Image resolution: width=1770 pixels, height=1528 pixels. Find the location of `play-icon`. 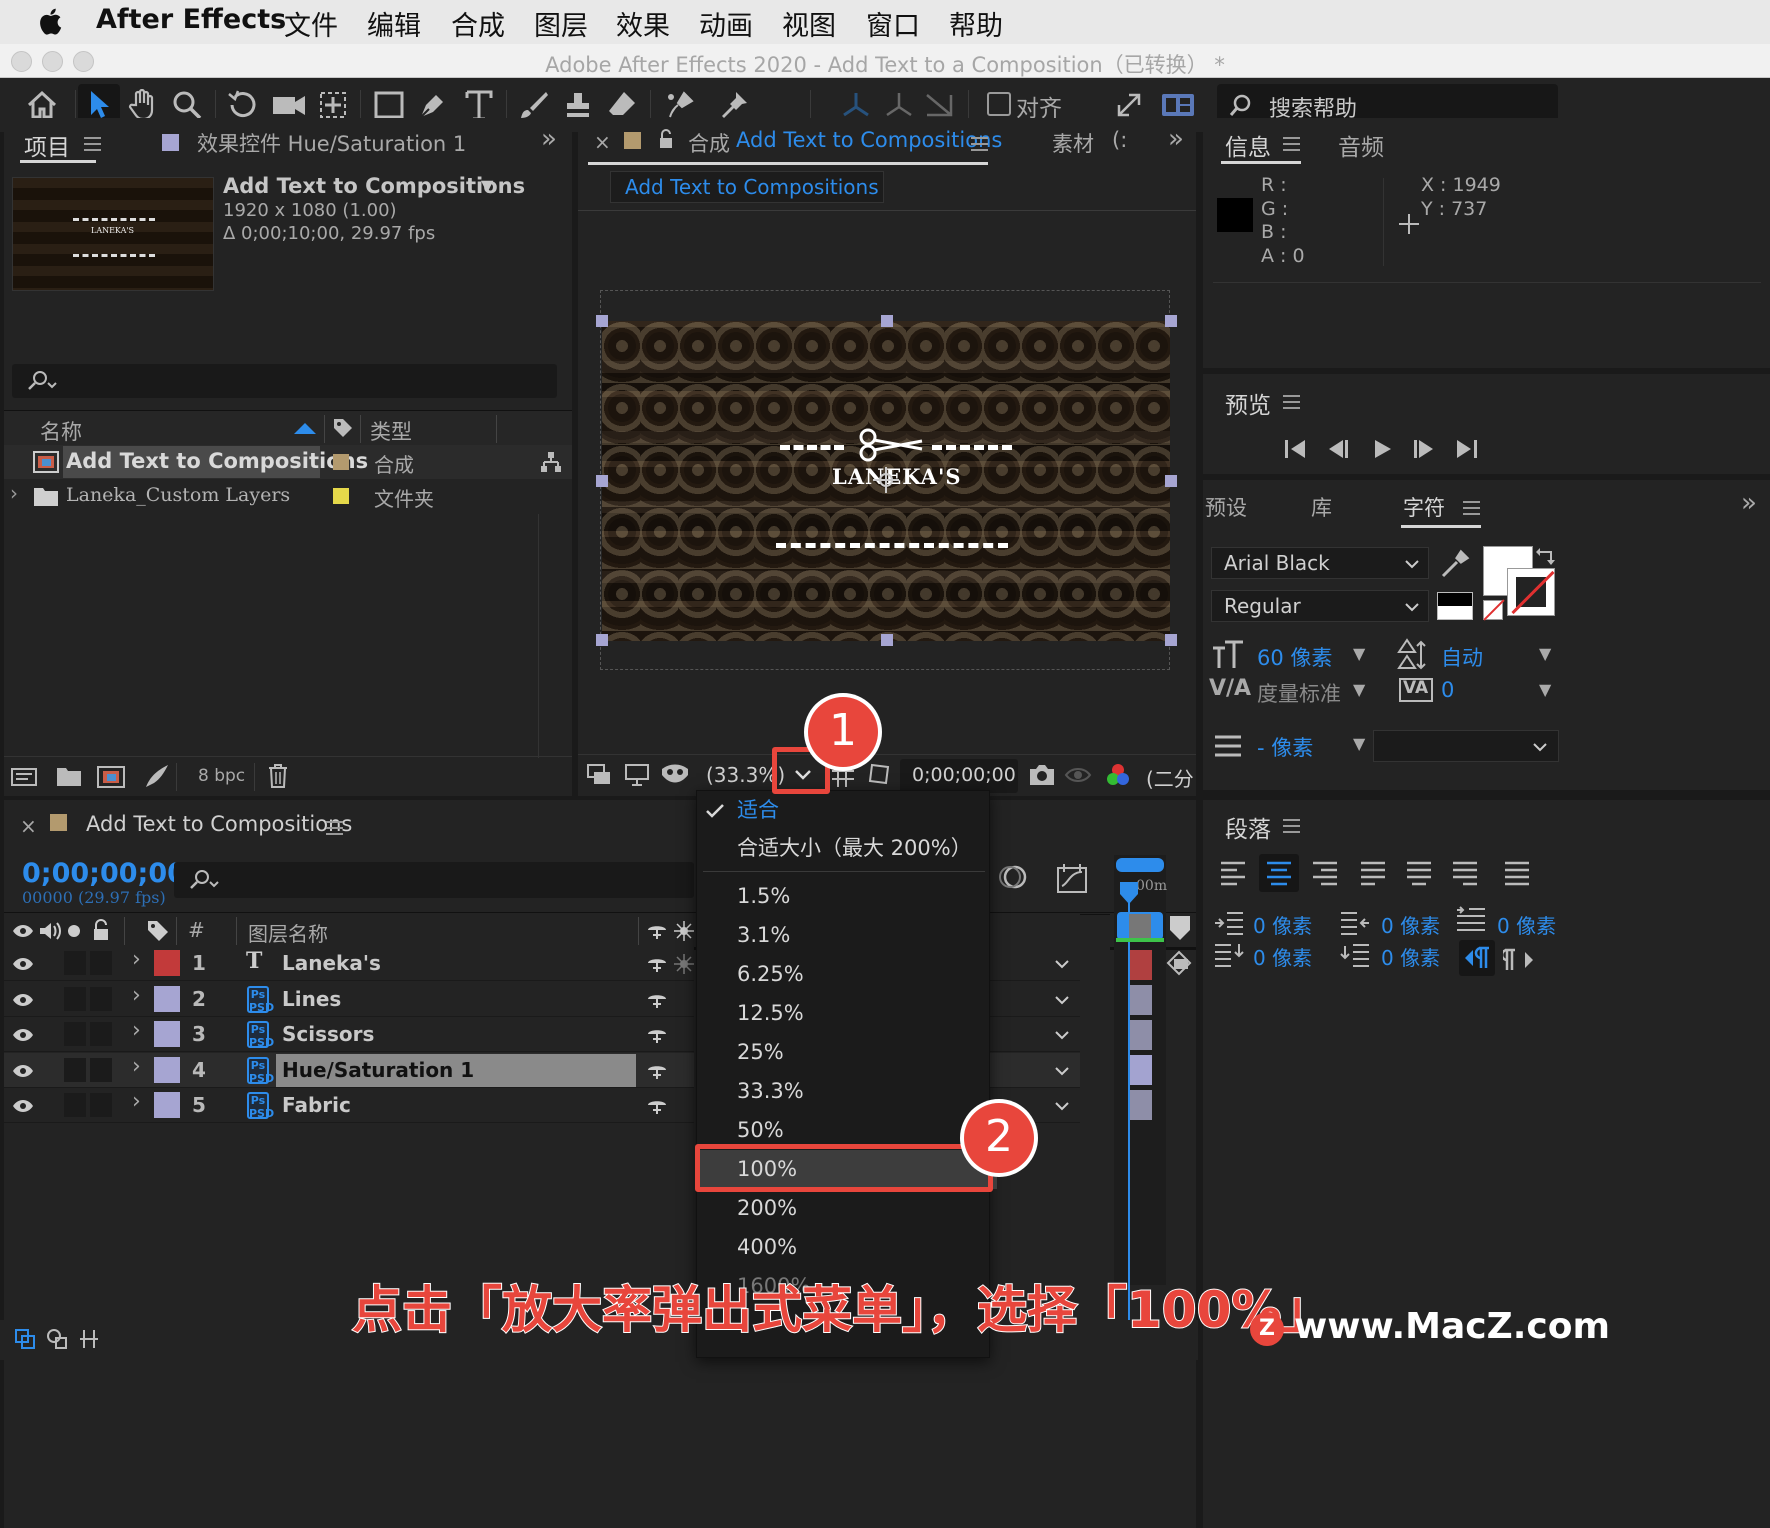

play-icon is located at coordinates (1382, 449).